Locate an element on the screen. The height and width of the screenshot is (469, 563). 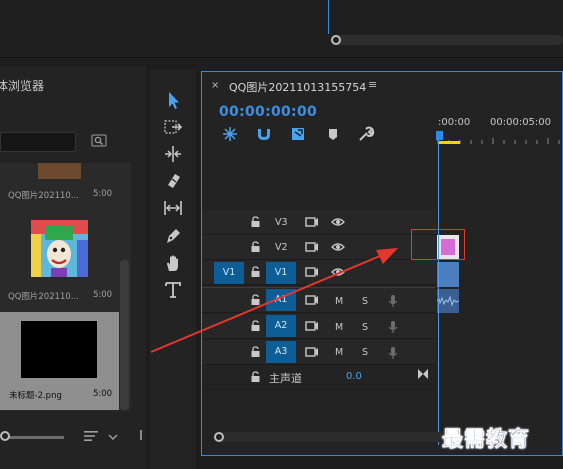
chevron-down-icon is located at coordinates (113, 437).